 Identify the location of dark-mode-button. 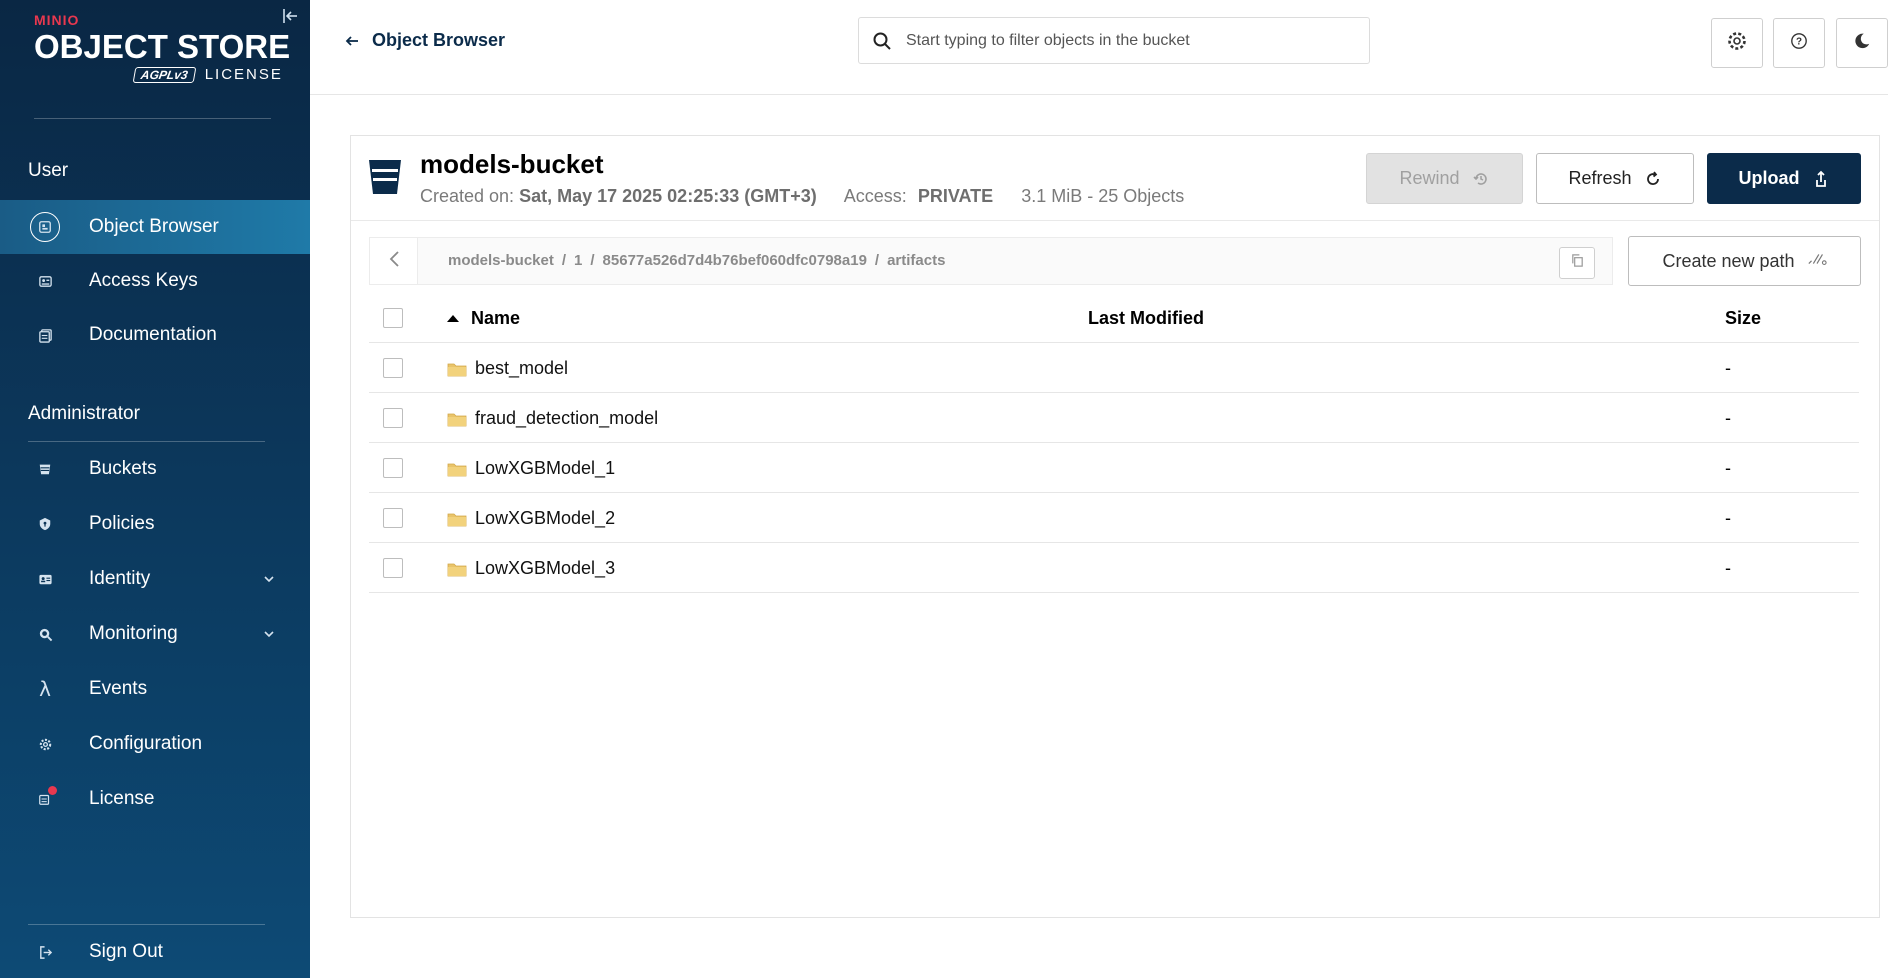
(1862, 43).